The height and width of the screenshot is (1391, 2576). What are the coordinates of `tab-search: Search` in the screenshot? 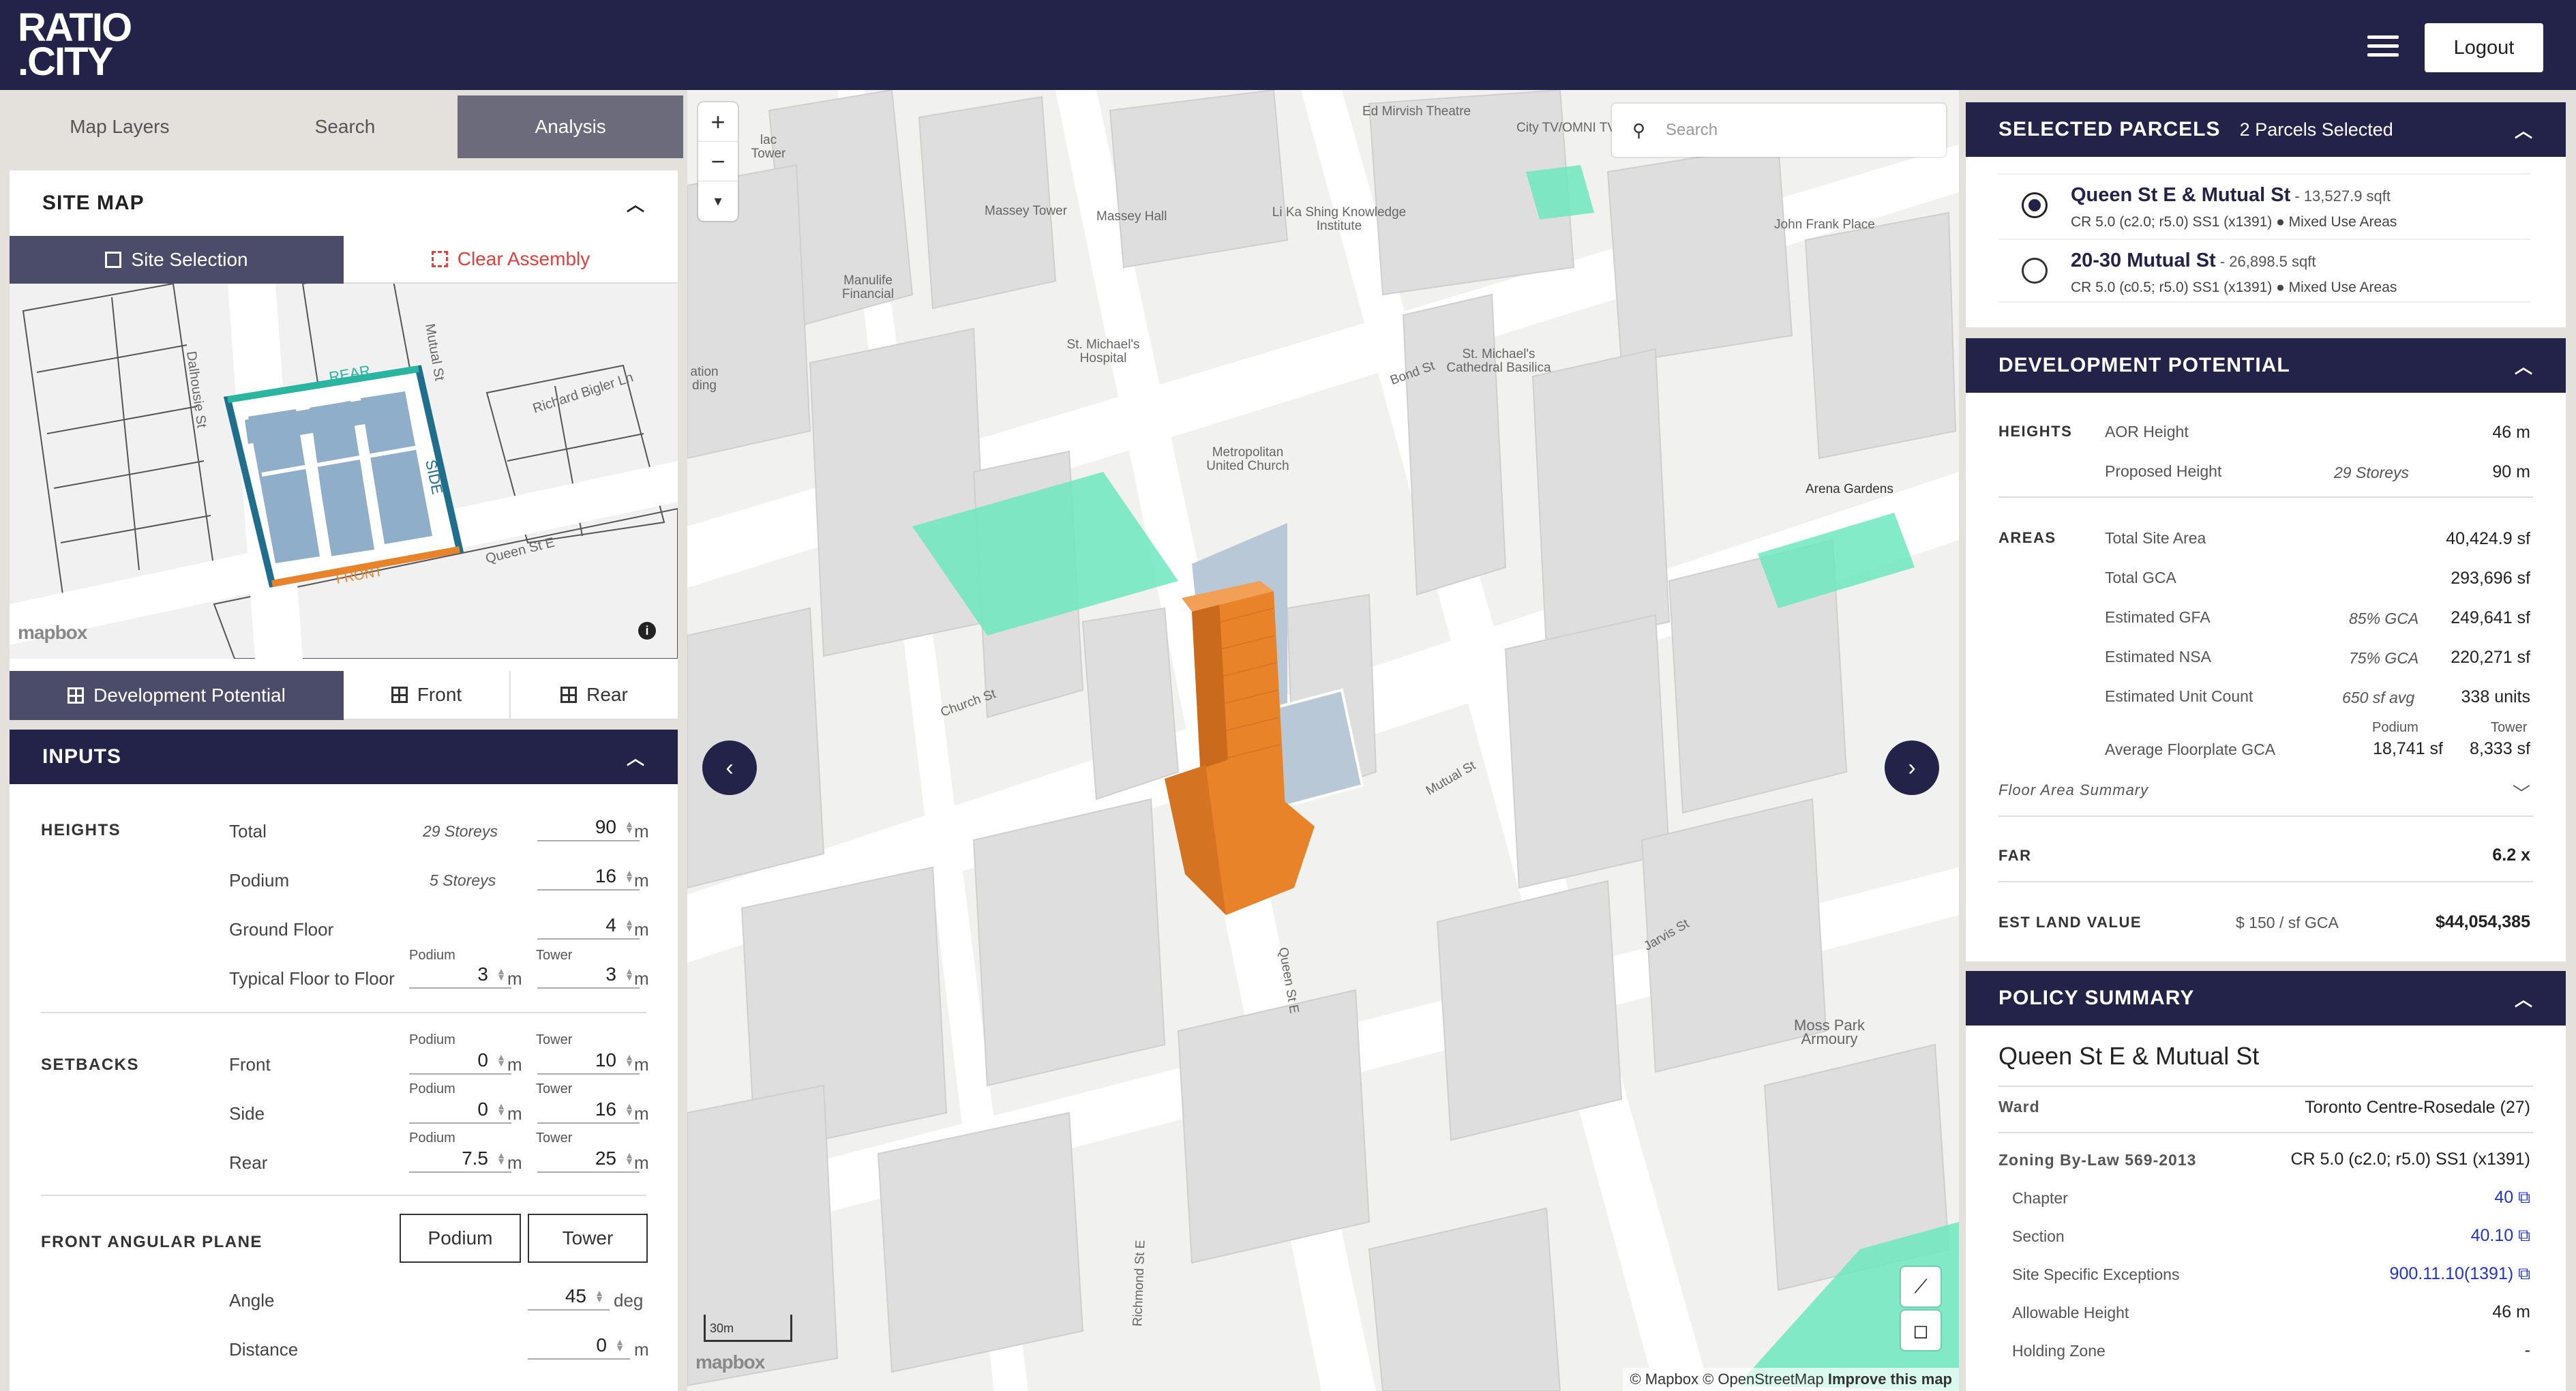 It's located at (345, 126).